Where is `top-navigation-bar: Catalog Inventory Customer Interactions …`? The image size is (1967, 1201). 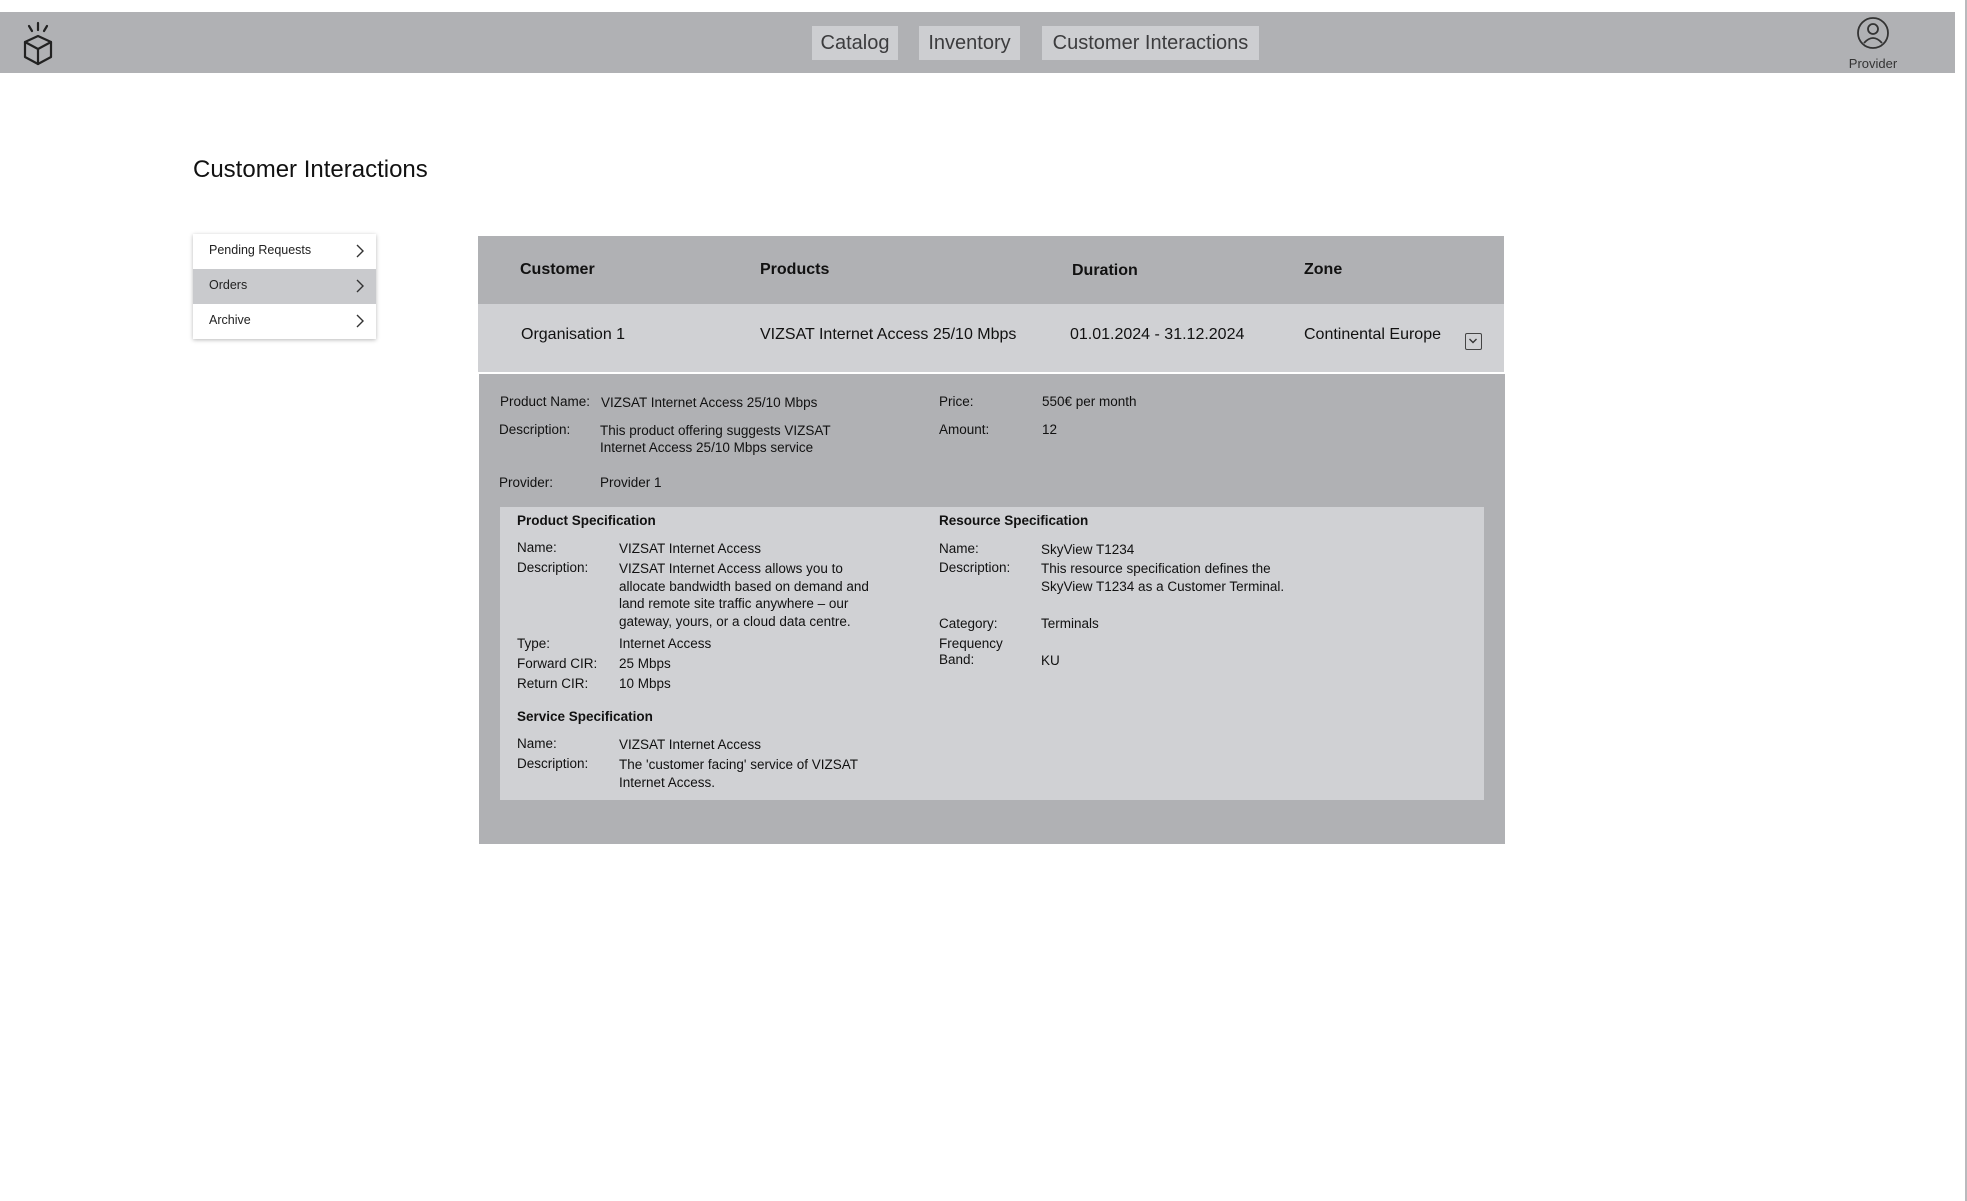 top-navigation-bar: Catalog Inventory Customer Interactions … is located at coordinates (977, 42).